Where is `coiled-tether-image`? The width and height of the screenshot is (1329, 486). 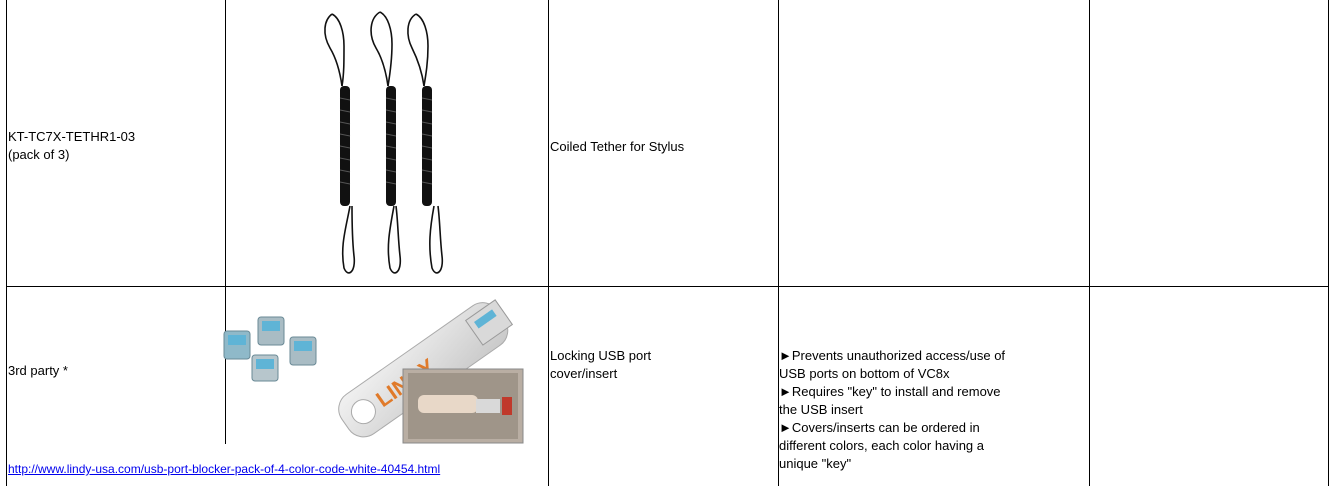
coiled-tether-image is located at coordinates (384, 142).